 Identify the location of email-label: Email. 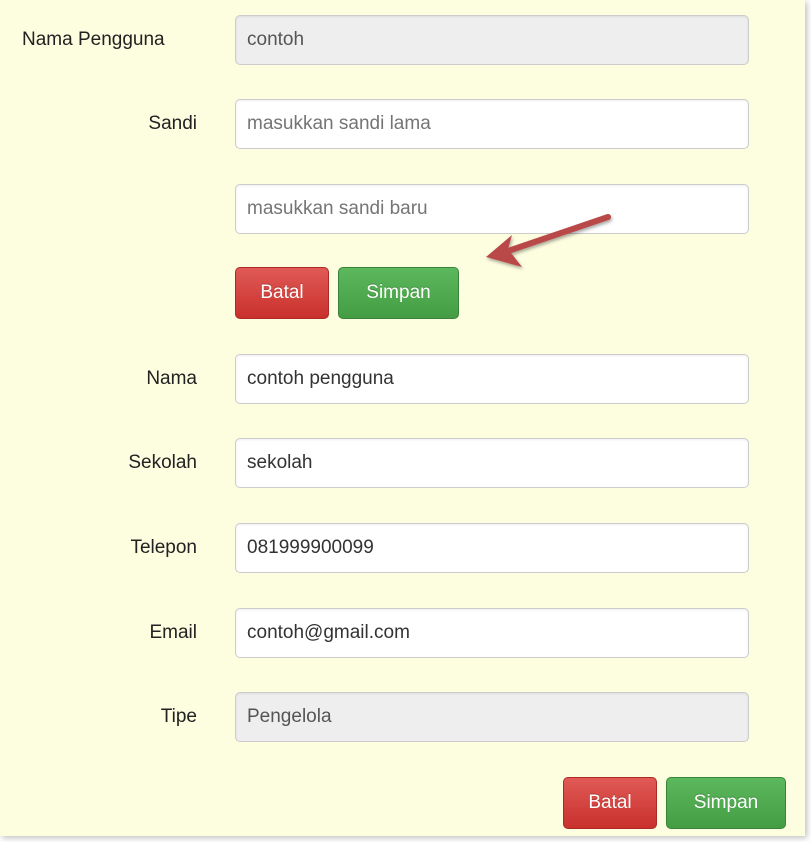
(173, 632).